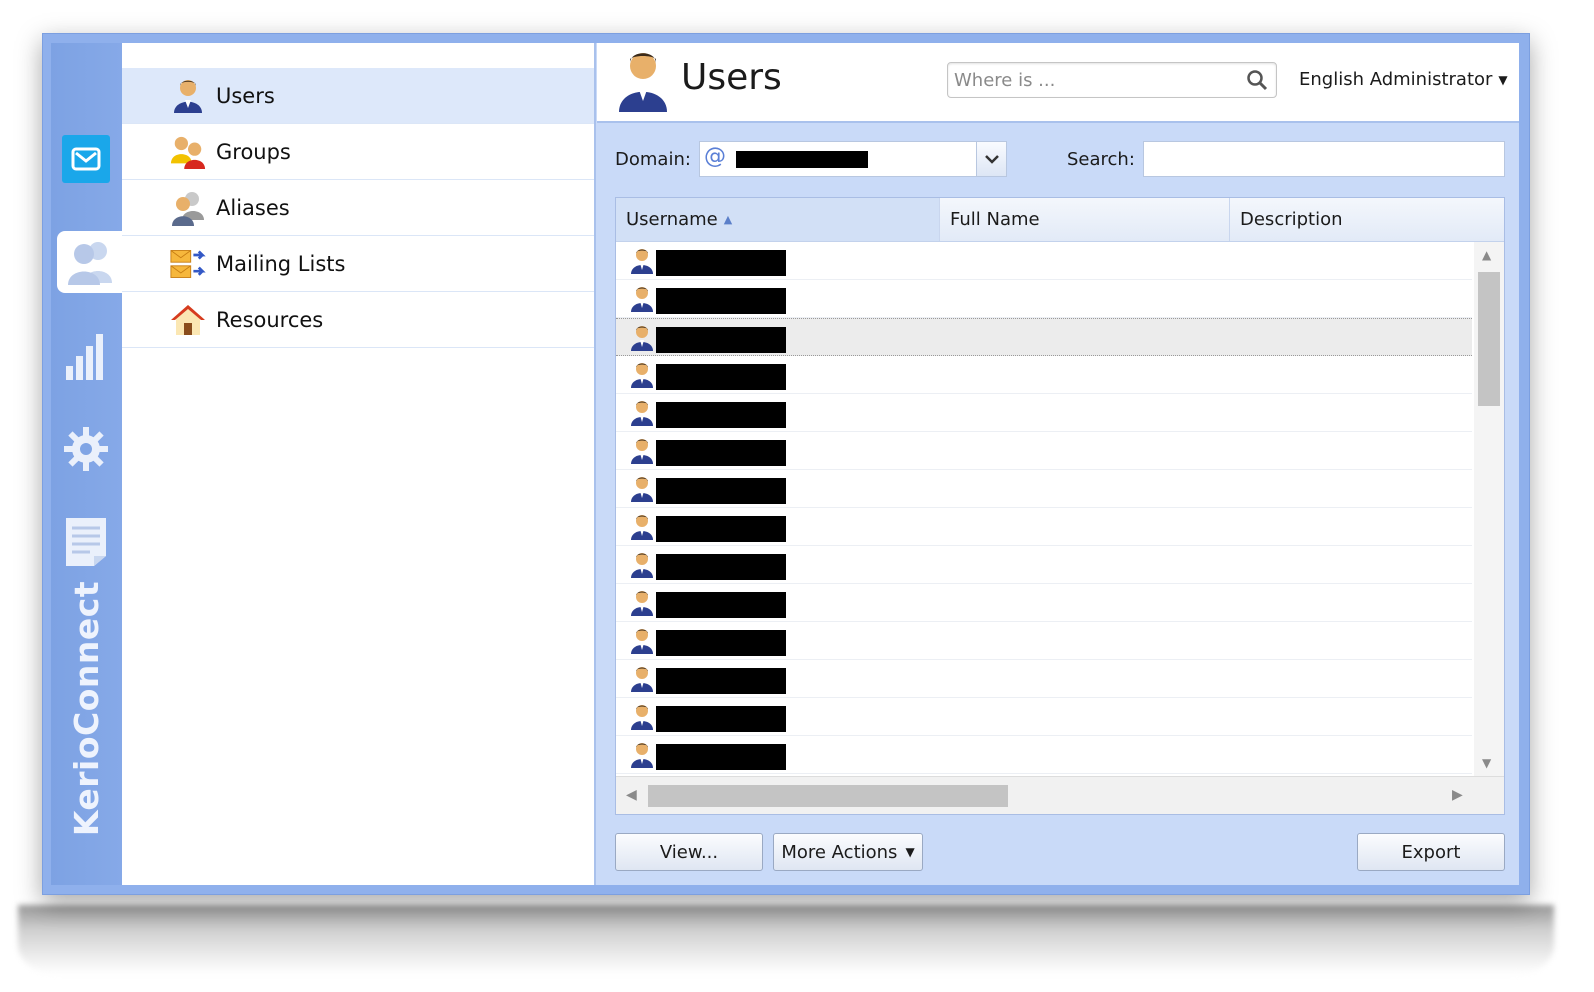 This screenshot has width=1594, height=992. I want to click on nav-item-users: Users, so click(358, 96).